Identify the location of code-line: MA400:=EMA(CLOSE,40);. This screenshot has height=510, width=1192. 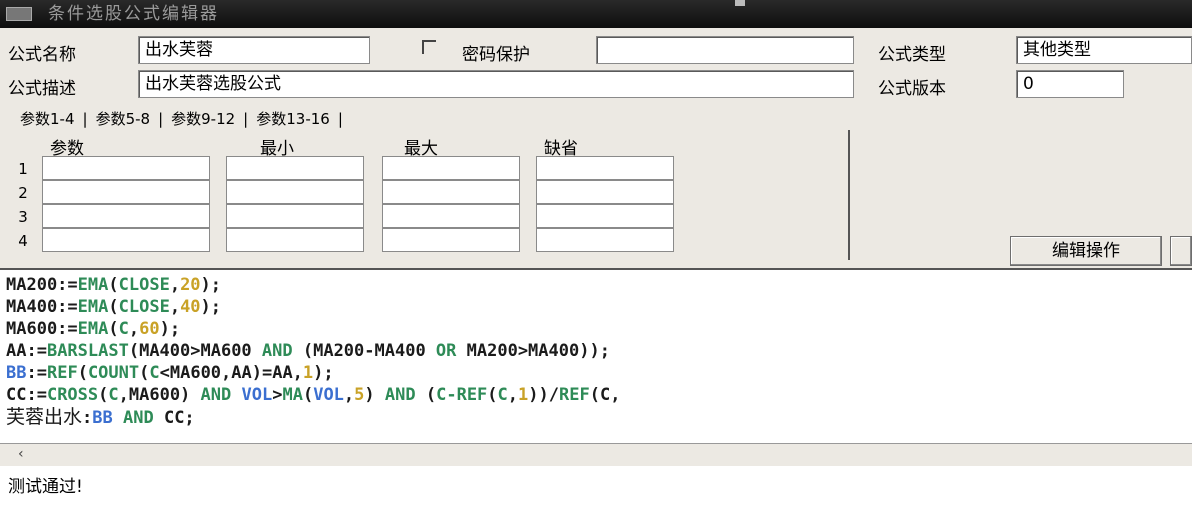
(114, 307).